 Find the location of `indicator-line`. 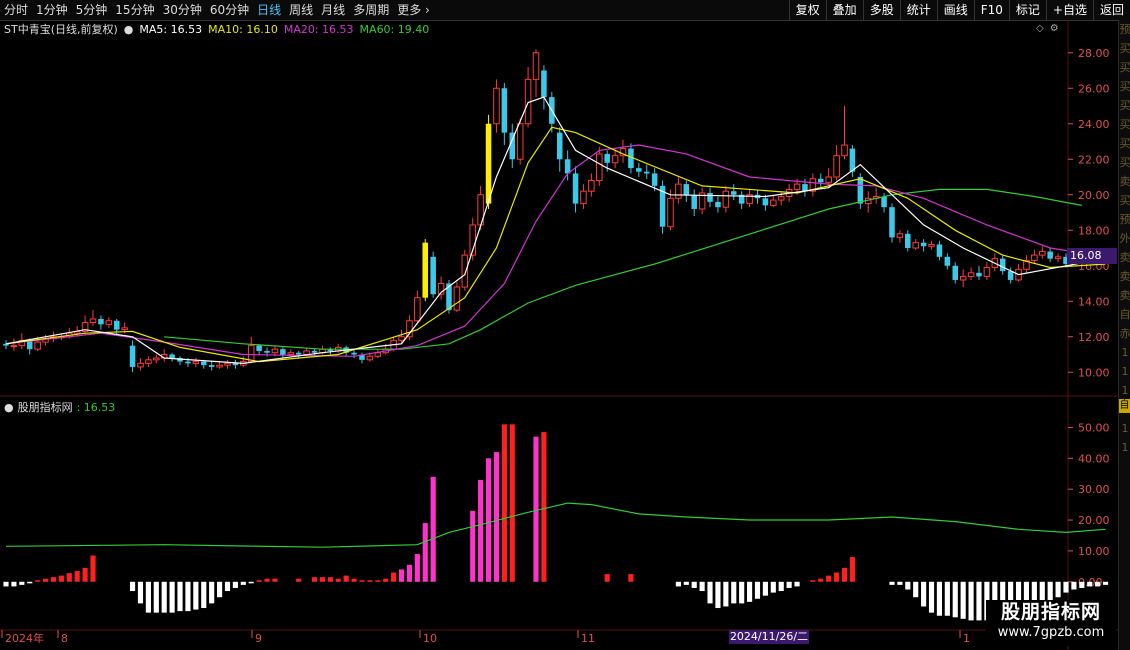

indicator-line is located at coordinates (555, 525).